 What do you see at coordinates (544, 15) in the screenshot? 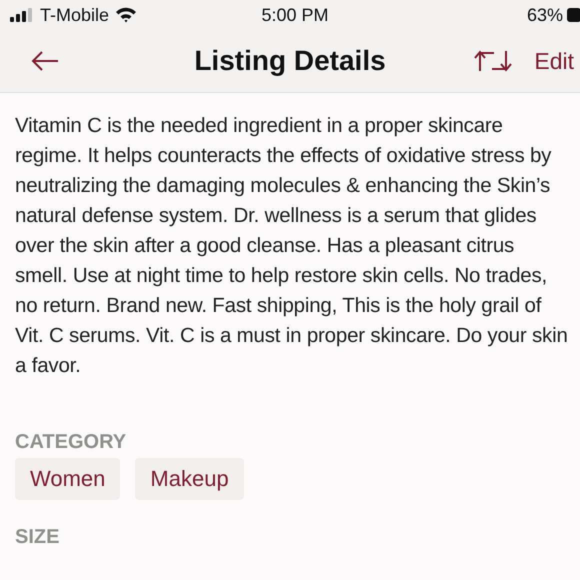
I see `battery-percent: 63%` at bounding box center [544, 15].